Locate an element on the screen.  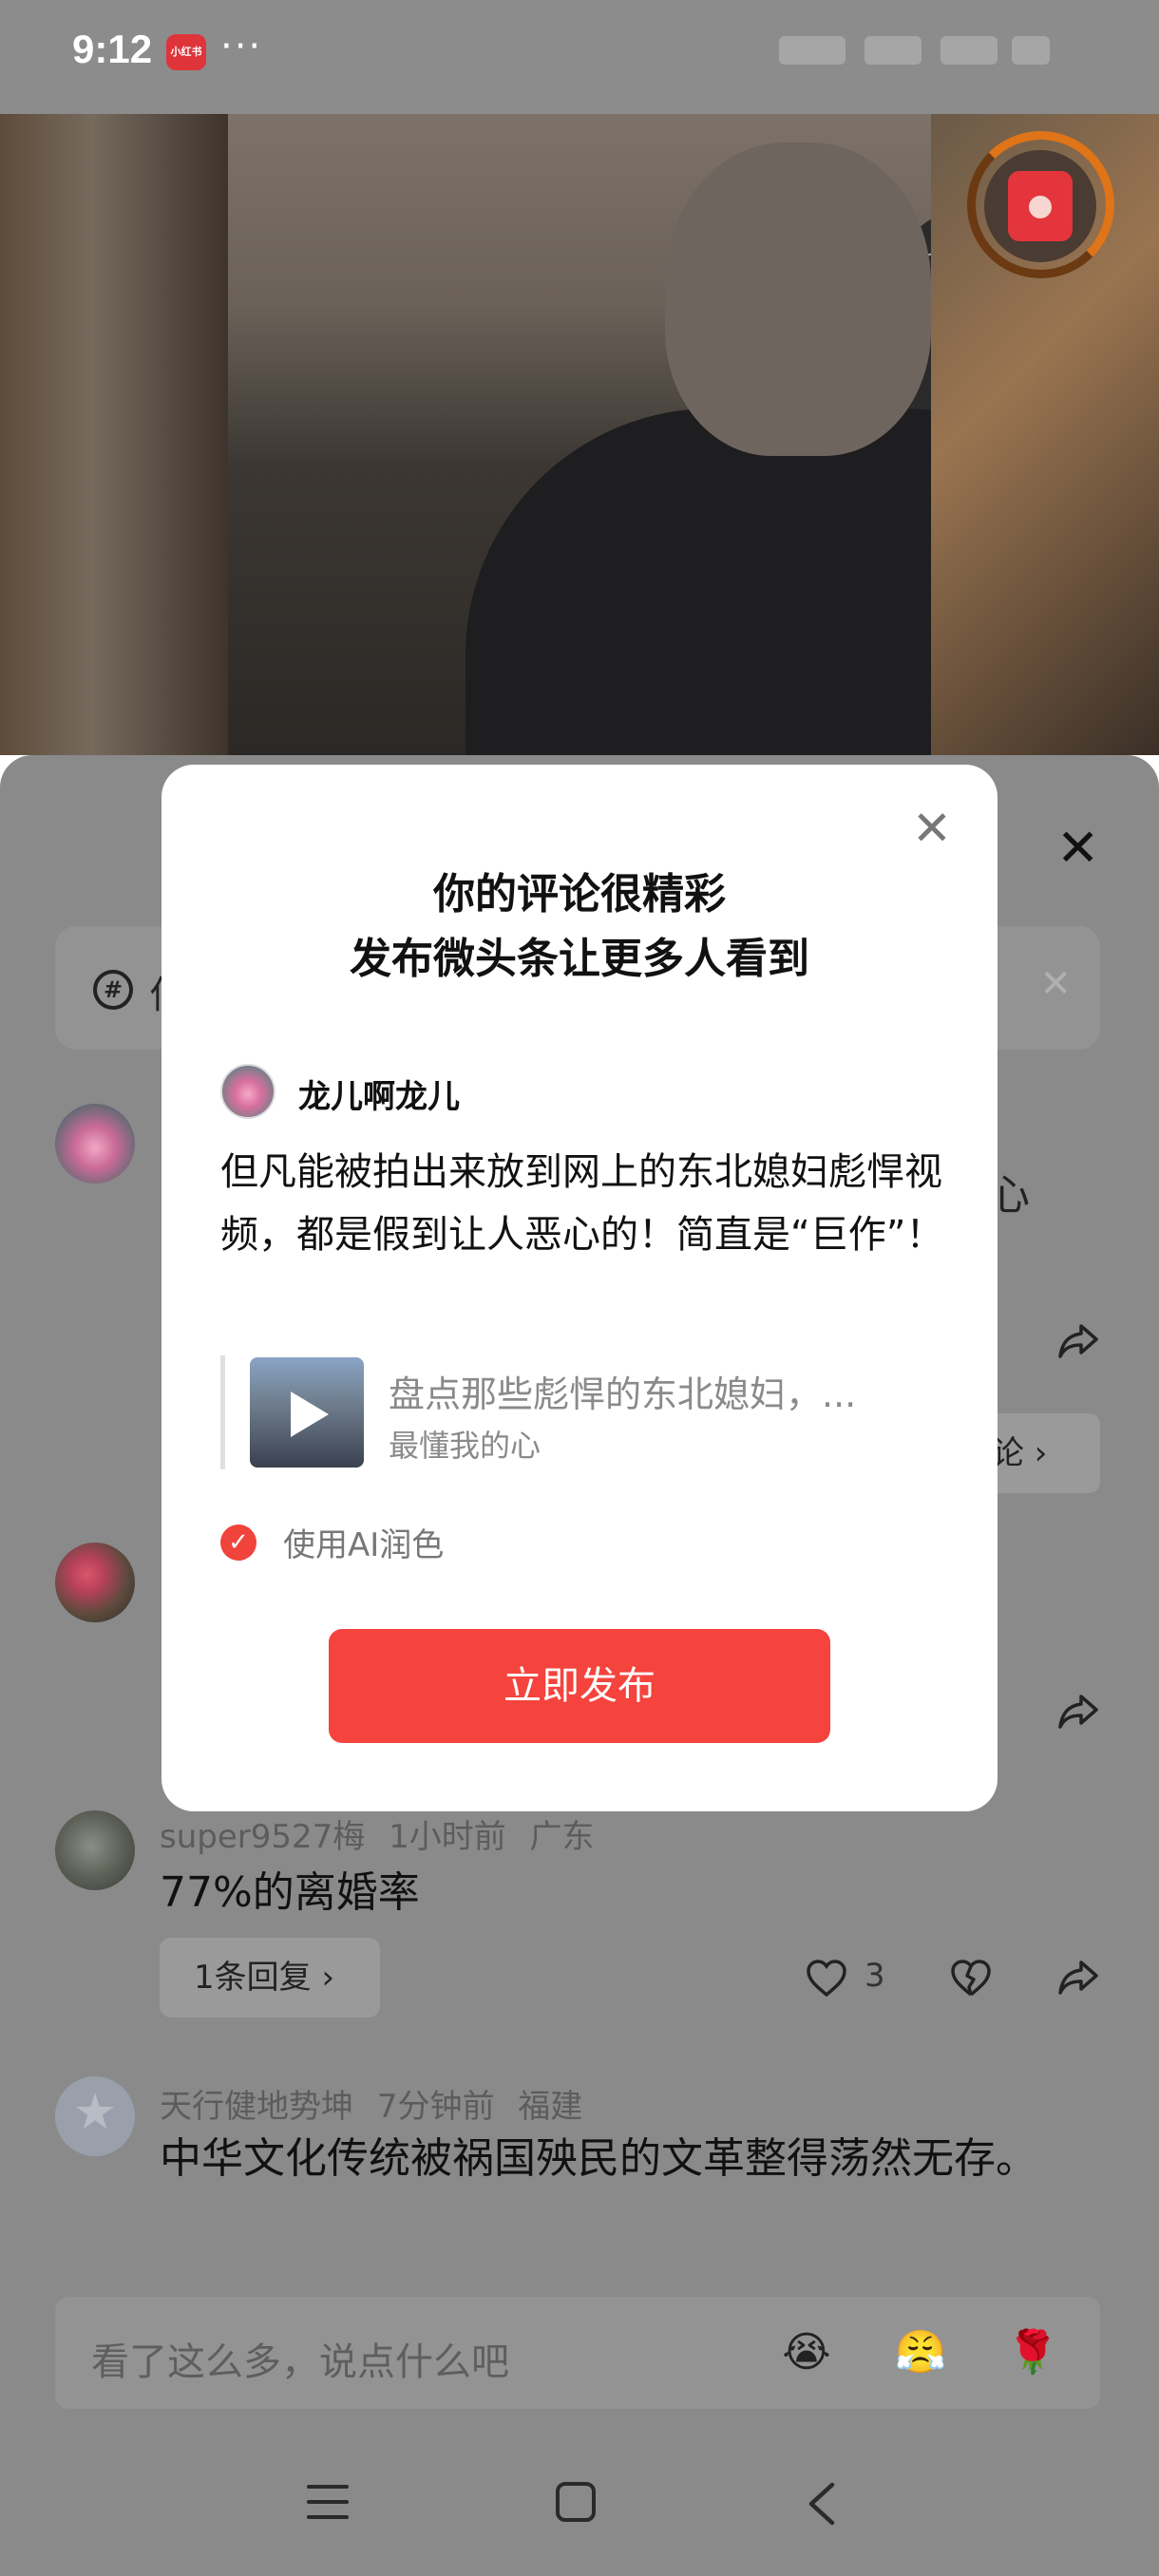
angry-emoji-icon: 😤 is located at coordinates (920, 2352).